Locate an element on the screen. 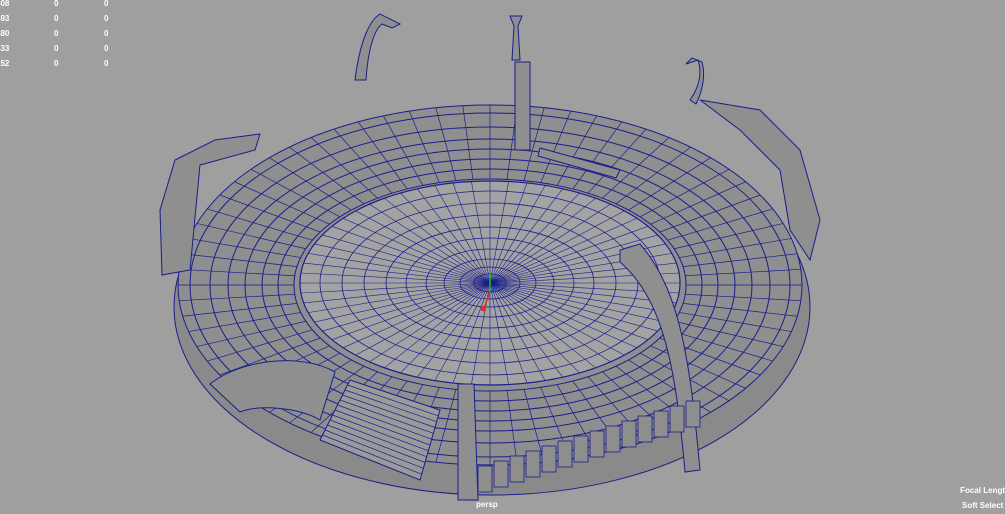 This screenshot has height=514, width=1005. front-pillar is located at coordinates (468, 442).